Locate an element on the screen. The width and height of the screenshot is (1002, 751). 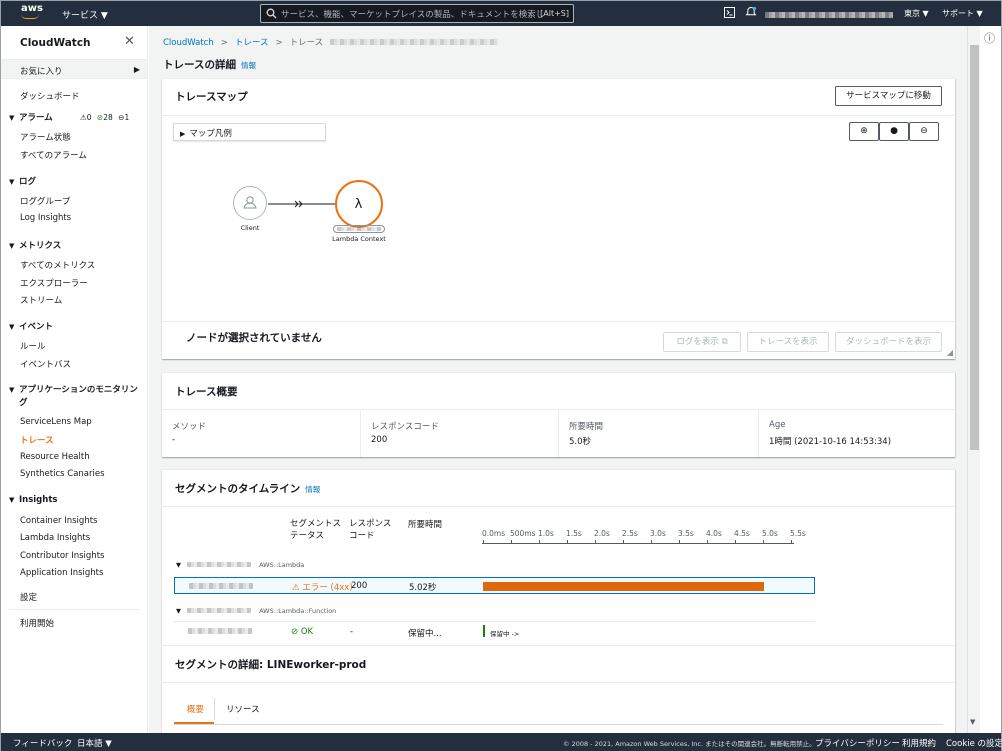
timeline-tick-label: 2.0s is located at coordinates (602, 533).